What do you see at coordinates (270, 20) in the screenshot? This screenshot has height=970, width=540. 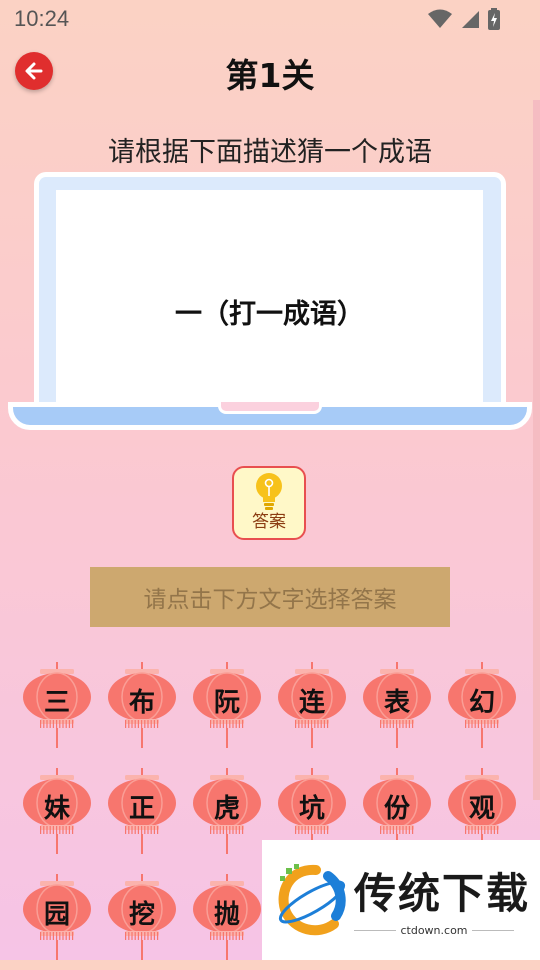 I see `status-bar: 10:24` at bounding box center [270, 20].